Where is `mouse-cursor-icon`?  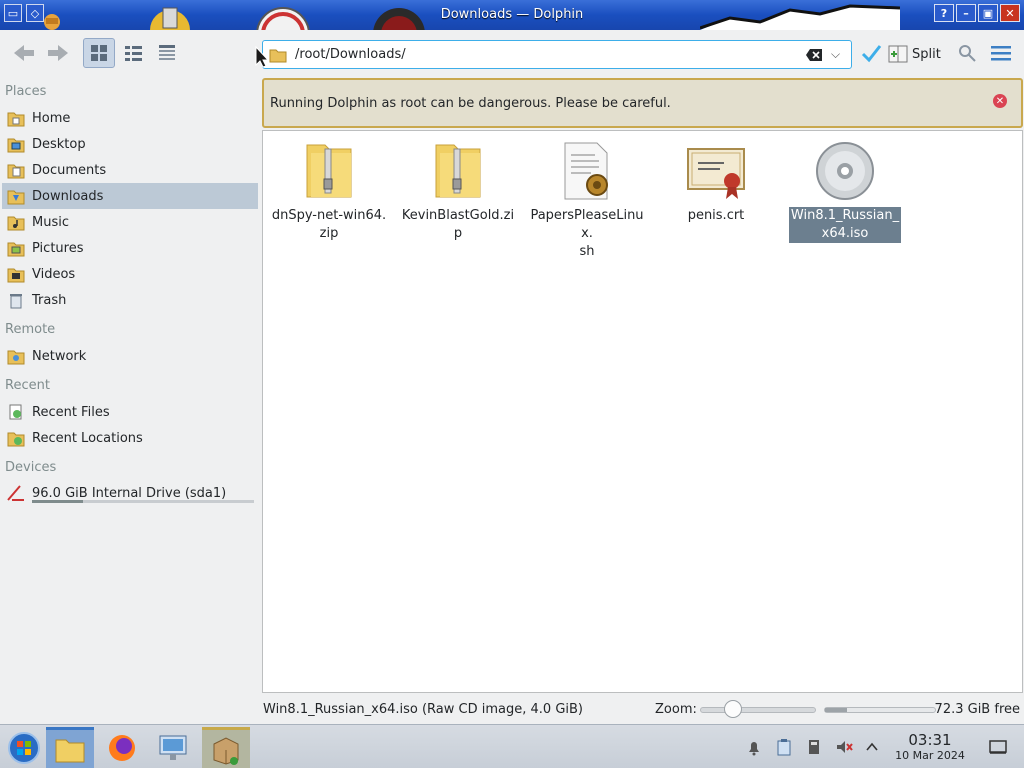
mouse-cursor-icon is located at coordinates (262, 57).